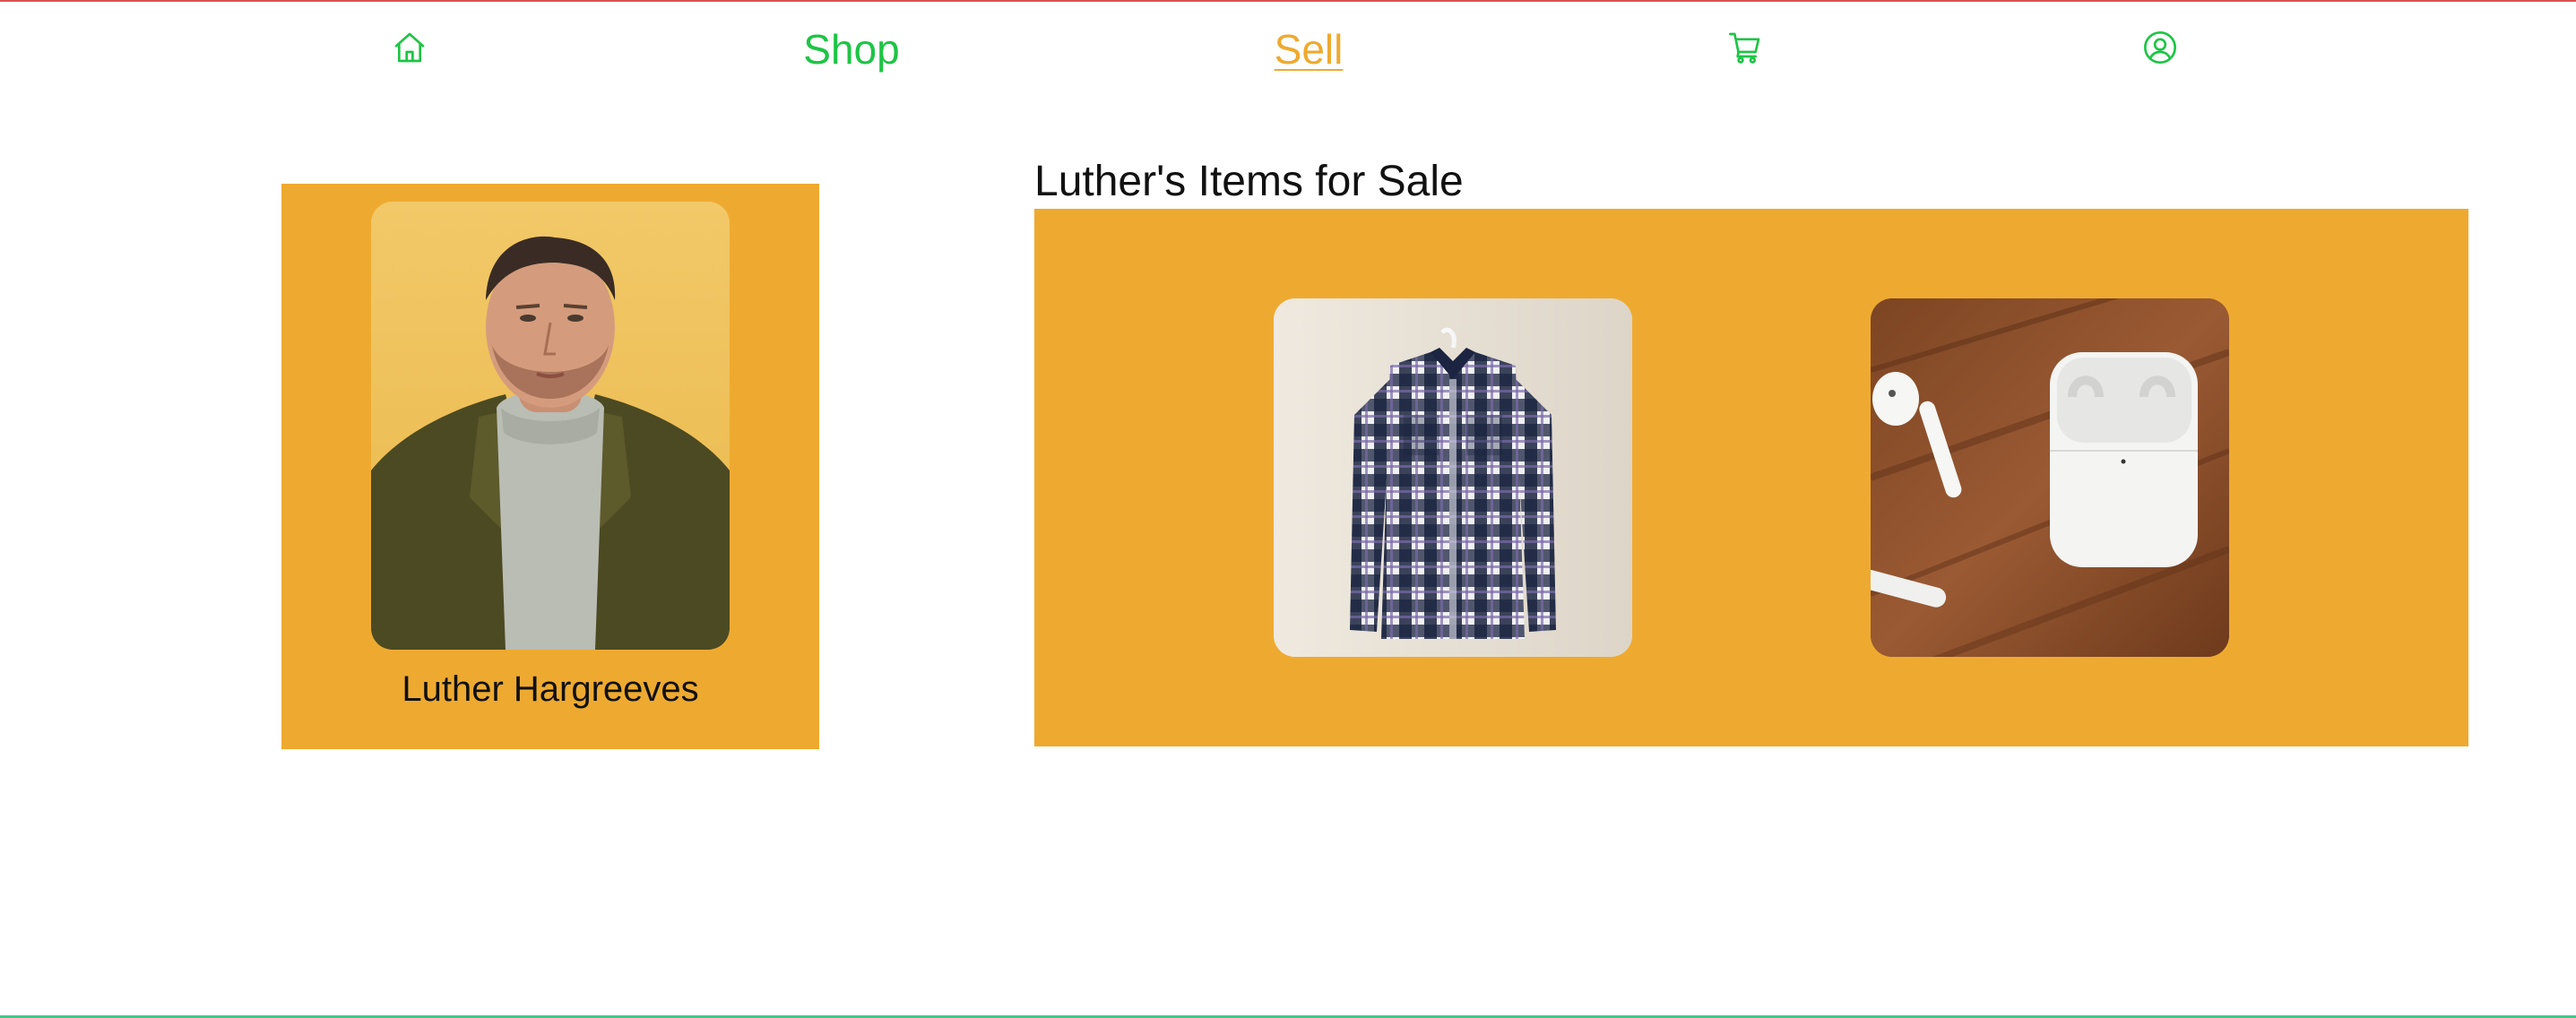 The width and height of the screenshot is (2576, 1018). I want to click on item-card-shirt, so click(1453, 477).